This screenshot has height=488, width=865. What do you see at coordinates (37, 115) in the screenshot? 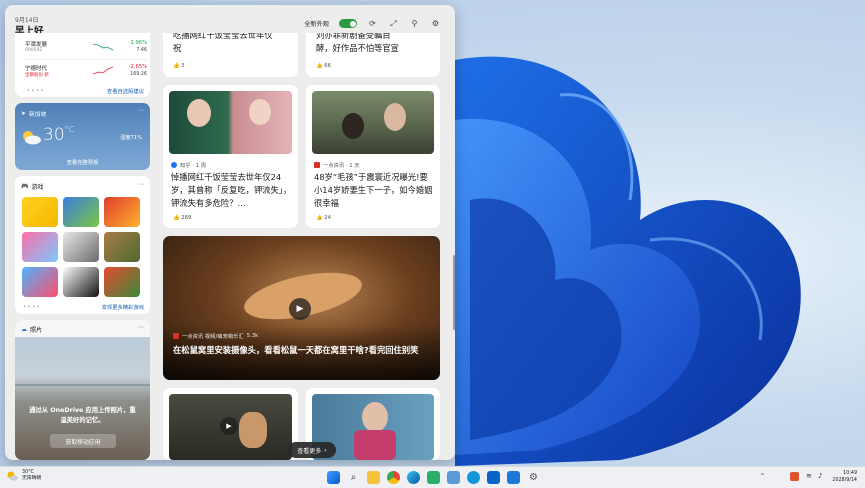
I see `weather-location: 新加坡` at bounding box center [37, 115].